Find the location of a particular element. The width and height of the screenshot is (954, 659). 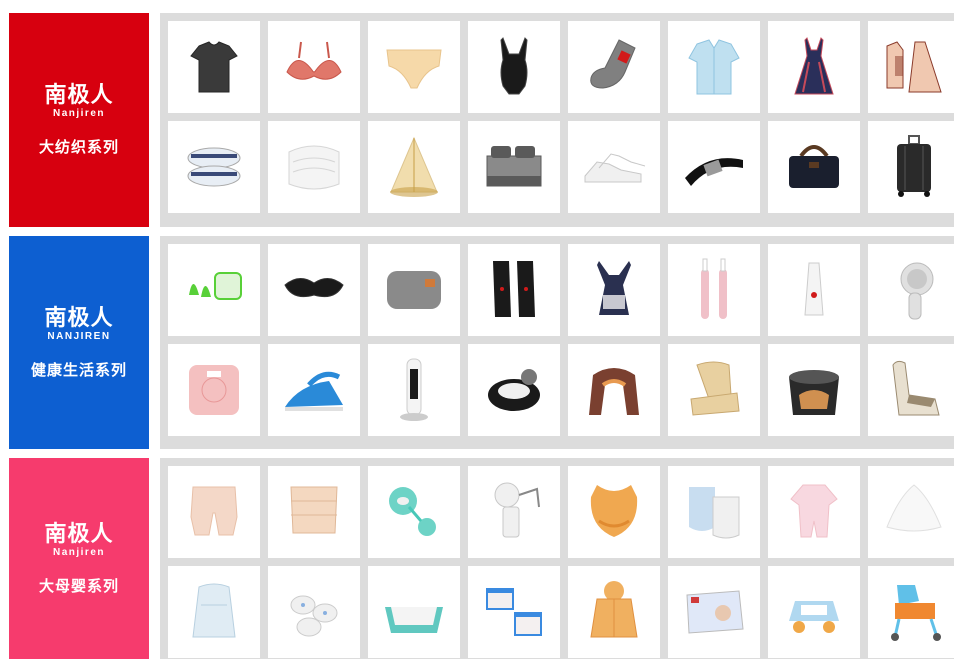

kids-underwear-icon is located at coordinates (514, 612).